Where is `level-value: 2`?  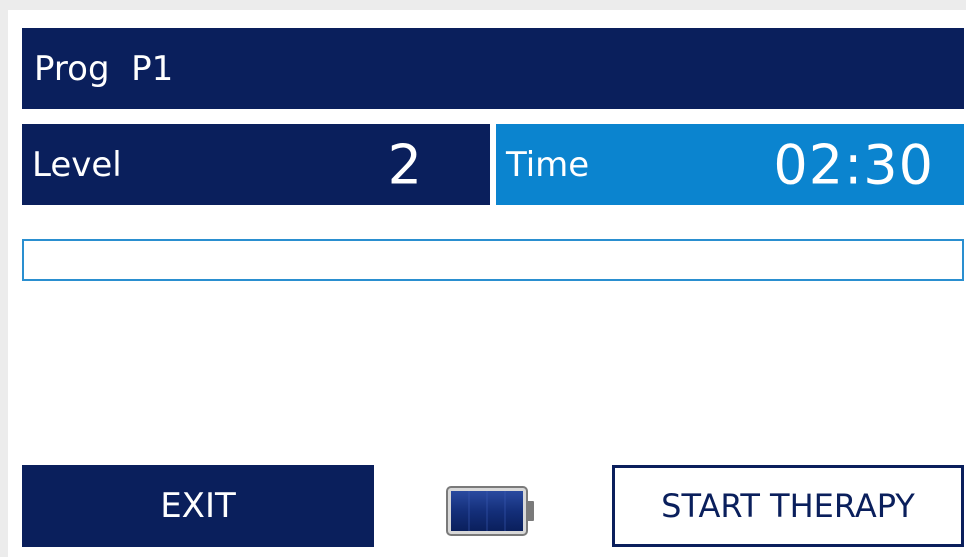
level-value: 2 is located at coordinates (404, 164).